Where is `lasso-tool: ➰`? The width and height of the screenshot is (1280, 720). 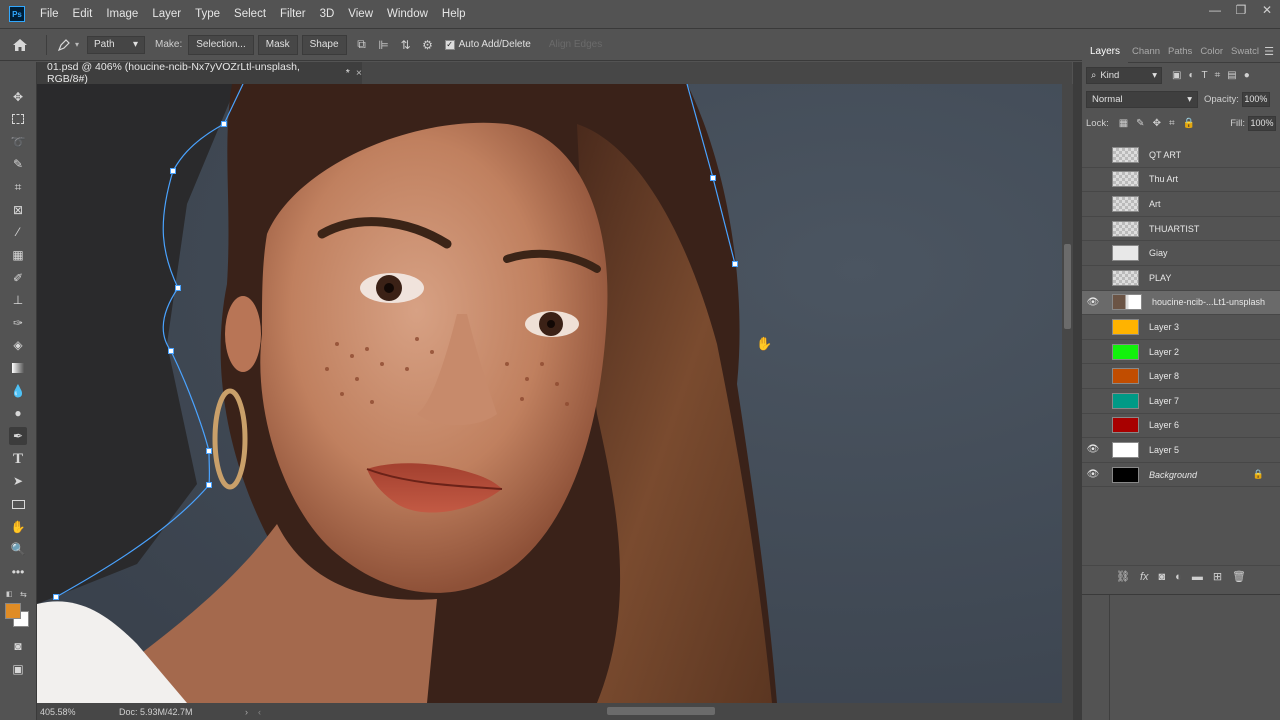 lasso-tool: ➰ is located at coordinates (18, 142).